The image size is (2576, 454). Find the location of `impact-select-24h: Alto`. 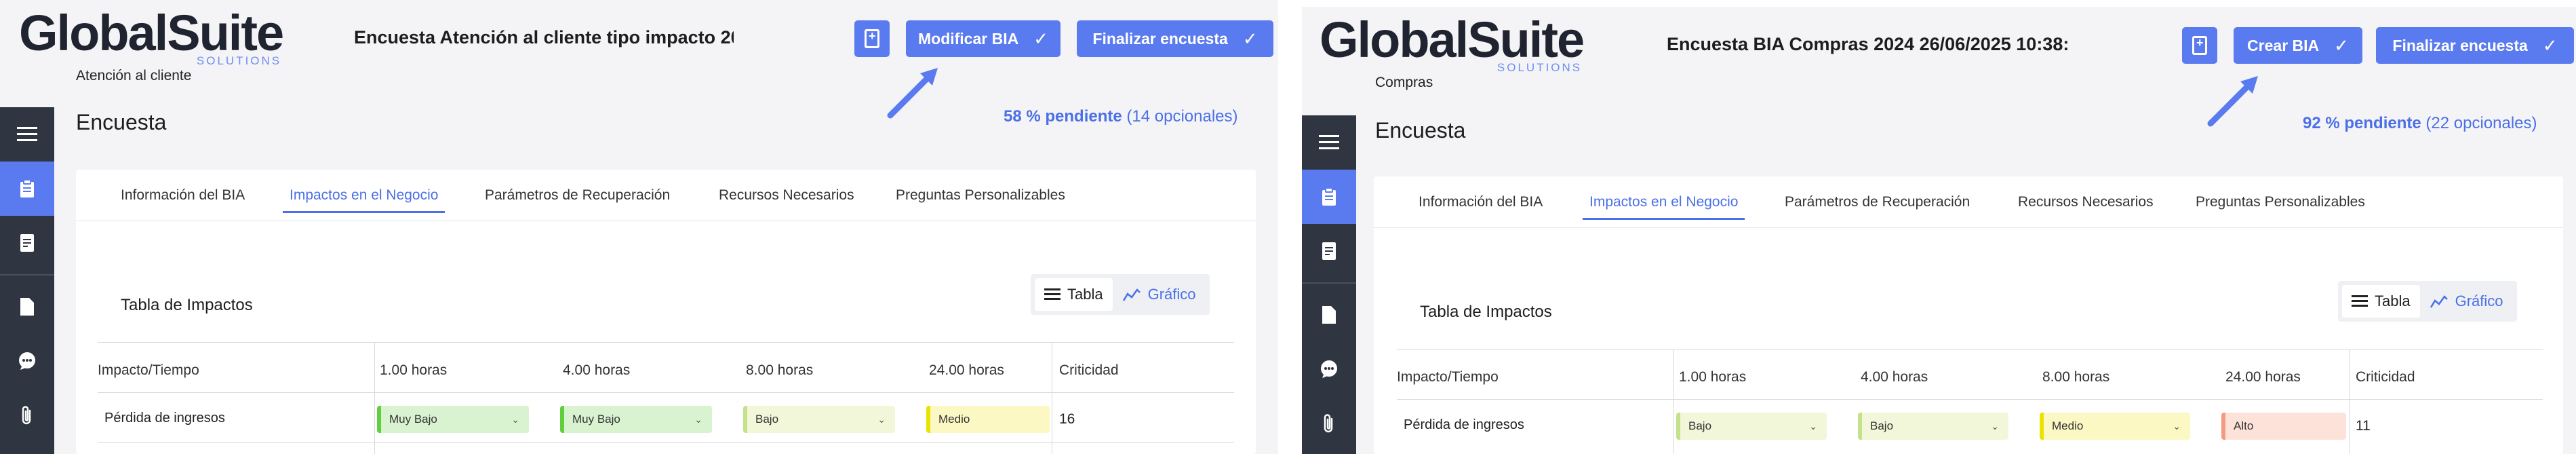

impact-select-24h: Alto is located at coordinates (2283, 427).